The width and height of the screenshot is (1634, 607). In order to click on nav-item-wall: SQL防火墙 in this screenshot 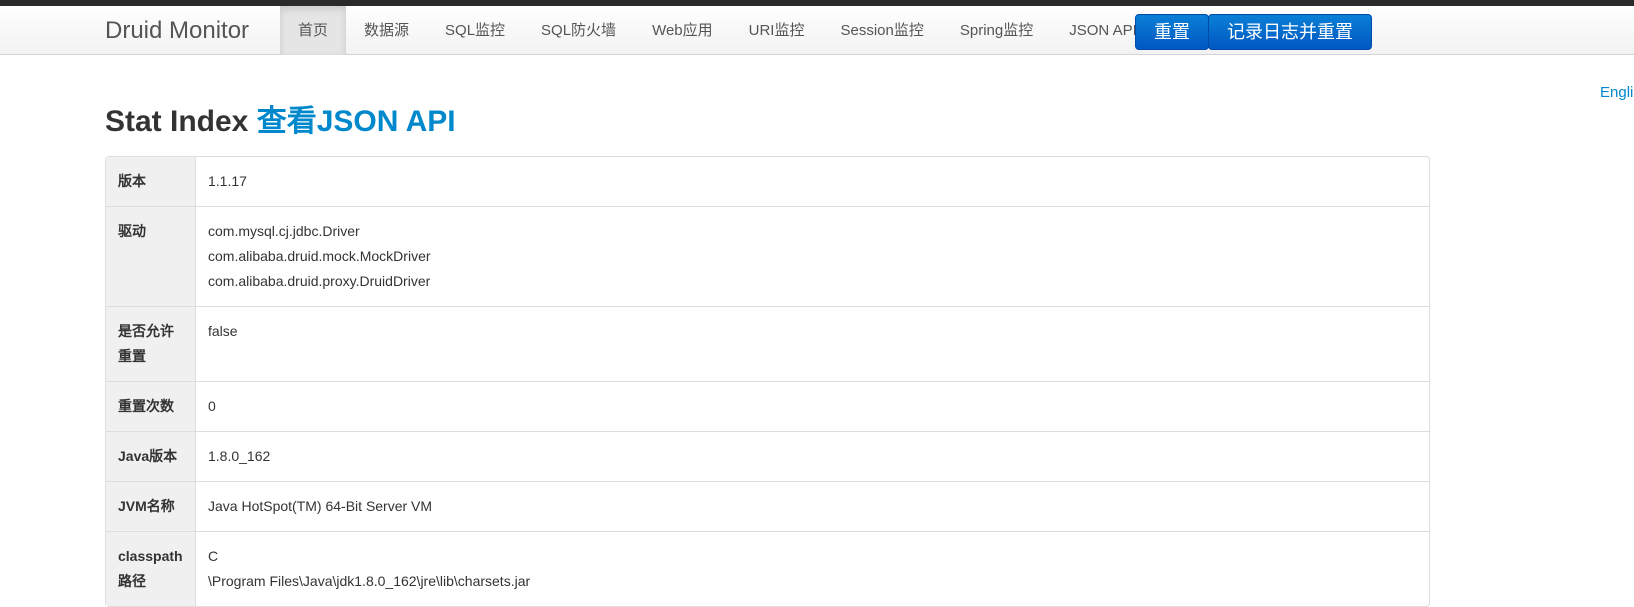, I will do `click(578, 30)`.